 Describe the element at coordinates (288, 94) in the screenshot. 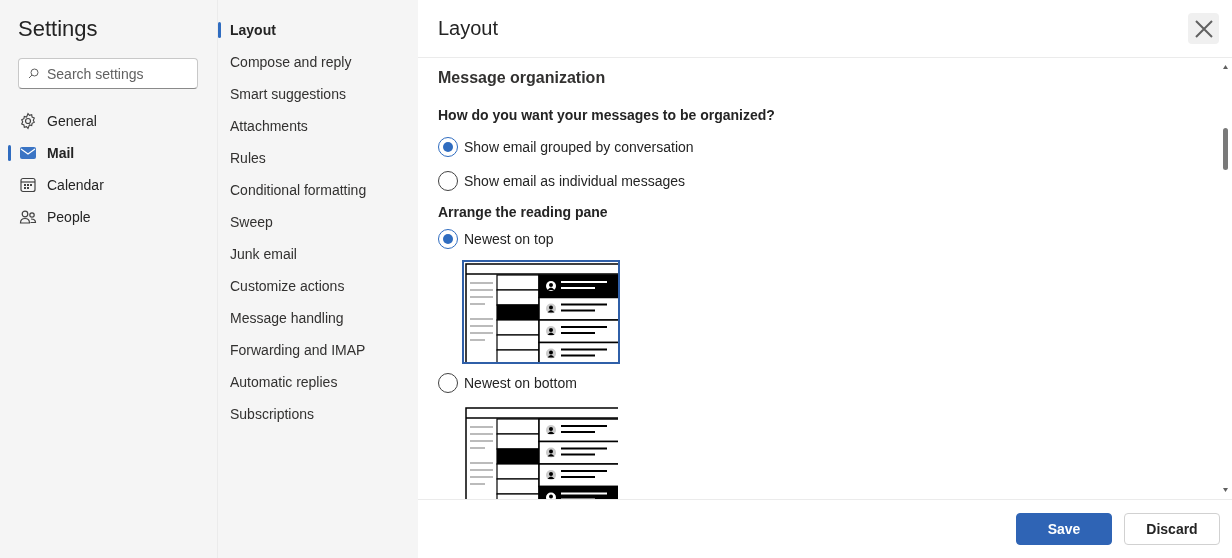

I see `subnav-item: Smart suggestions` at that location.